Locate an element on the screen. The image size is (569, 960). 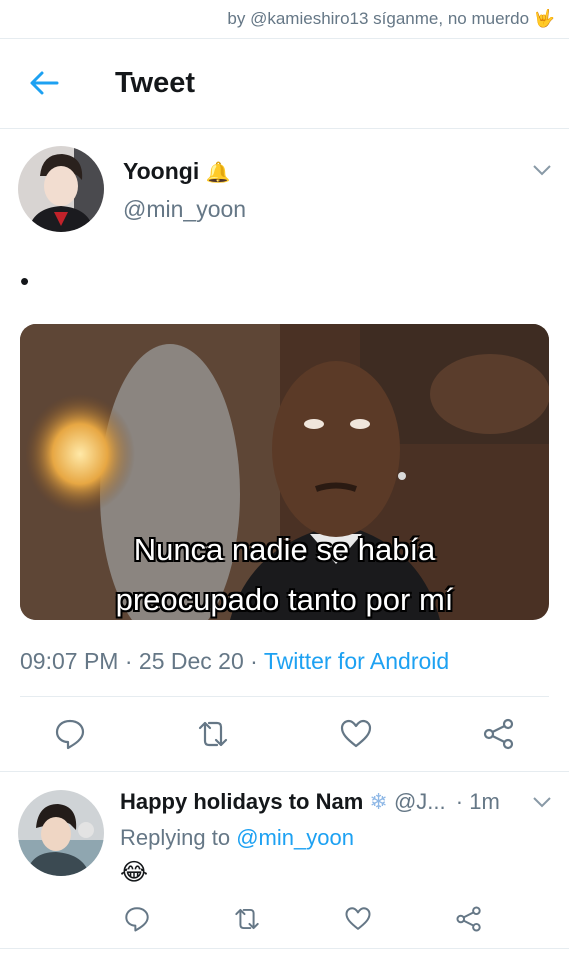
replying-to-label: Replying to is located at coordinates (175, 837).